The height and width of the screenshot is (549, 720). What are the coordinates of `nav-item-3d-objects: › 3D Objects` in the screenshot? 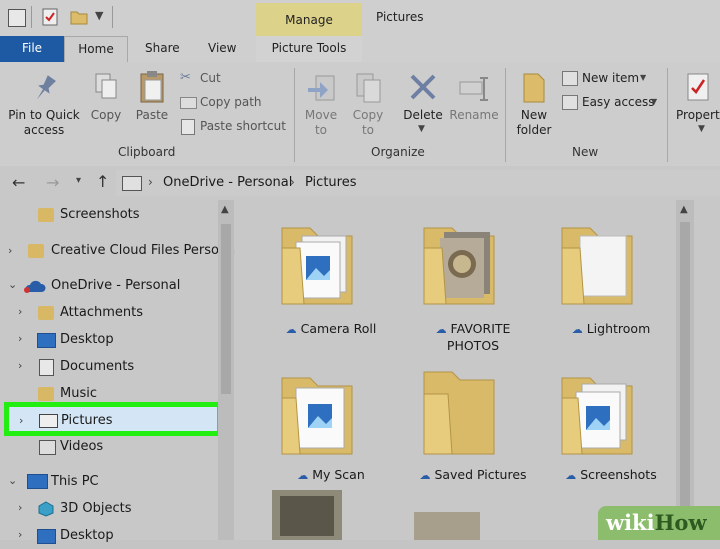 It's located at (118, 509).